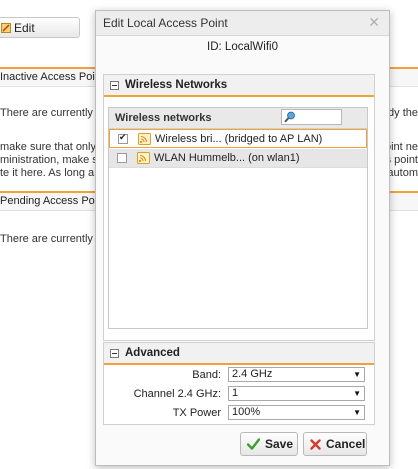 Image resolution: width=418 pixels, height=469 pixels. Describe the element at coordinates (24, 27) in the screenshot. I see `edit-button-label: Edit` at that location.